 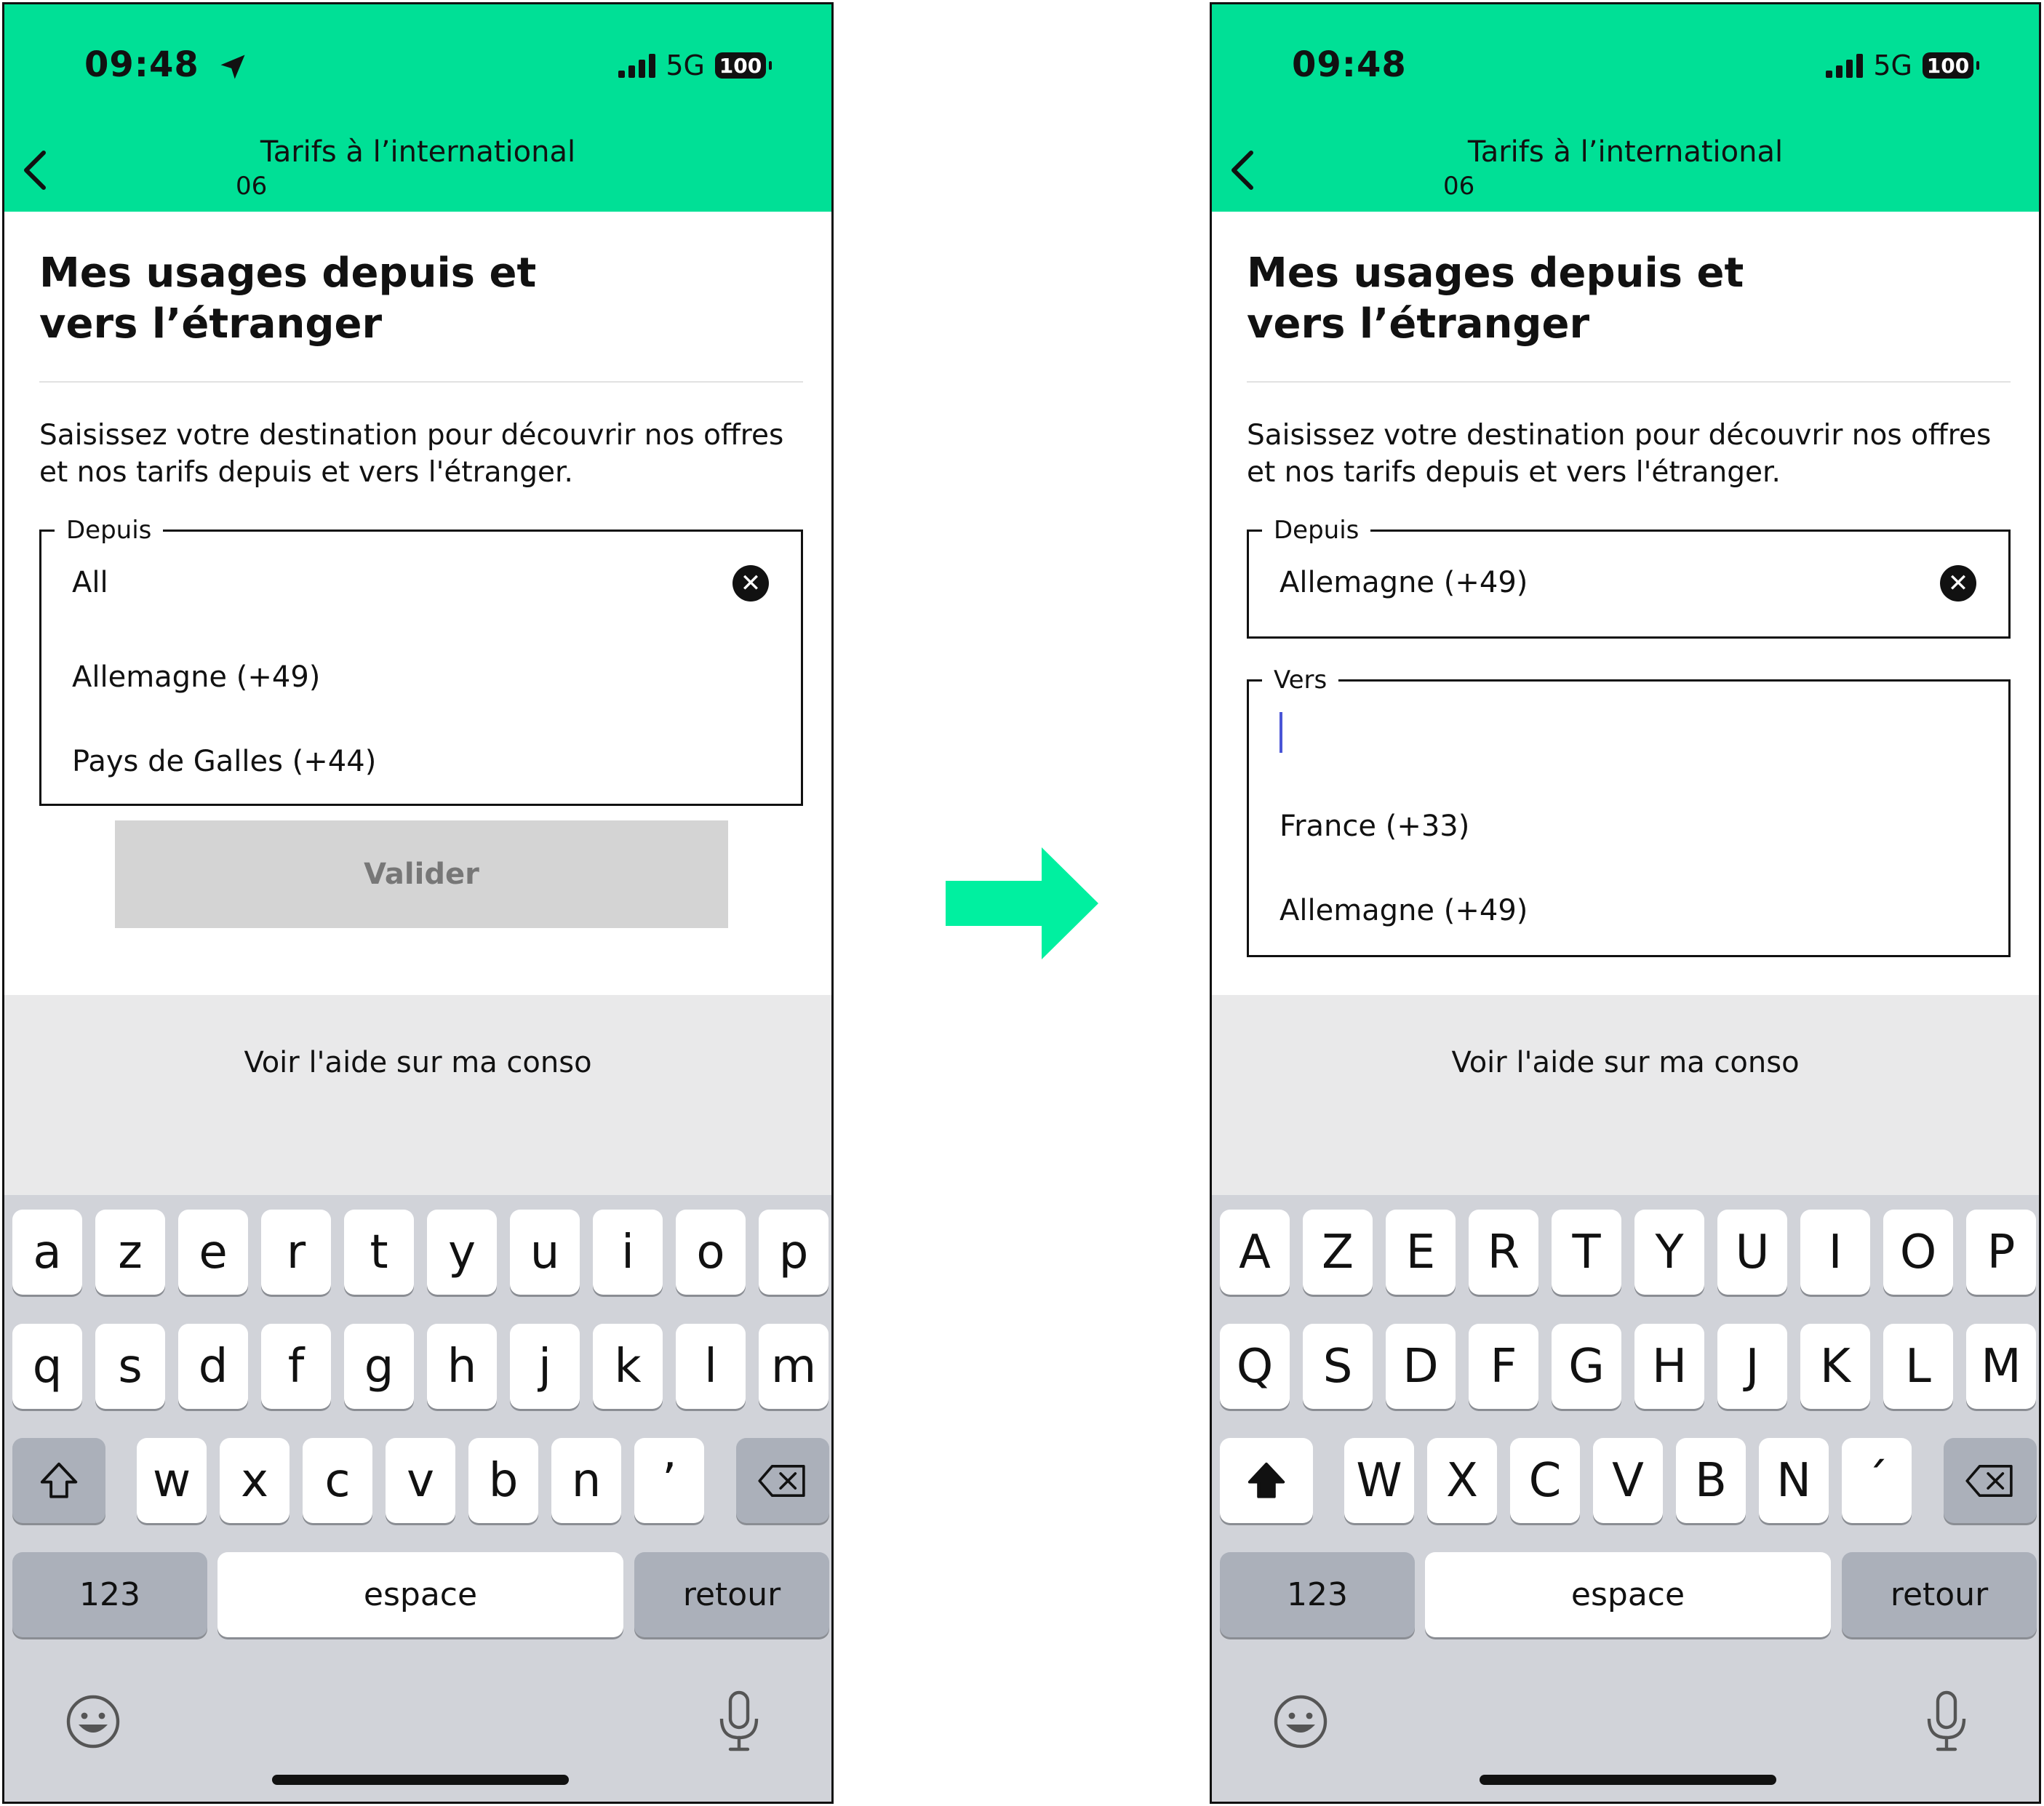 I want to click on key: T, so click(x=1586, y=1252).